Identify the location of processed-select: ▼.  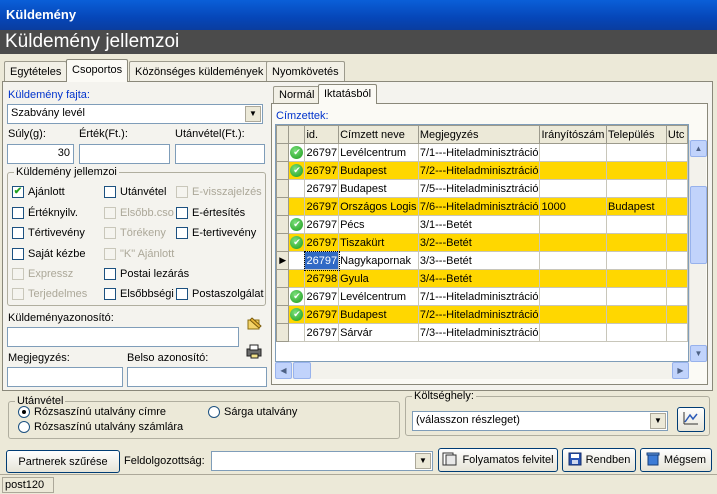
(322, 461).